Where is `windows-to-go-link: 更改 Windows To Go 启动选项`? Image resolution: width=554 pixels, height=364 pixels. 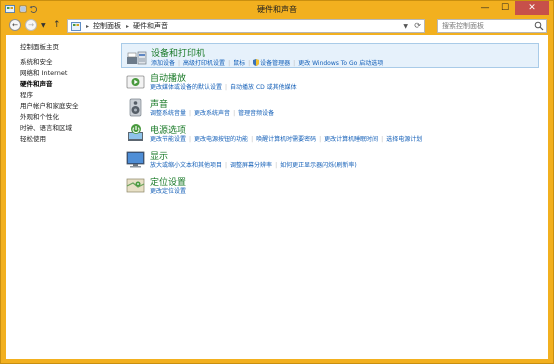 windows-to-go-link: 更改 Windows To Go 启动选项 is located at coordinates (340, 63).